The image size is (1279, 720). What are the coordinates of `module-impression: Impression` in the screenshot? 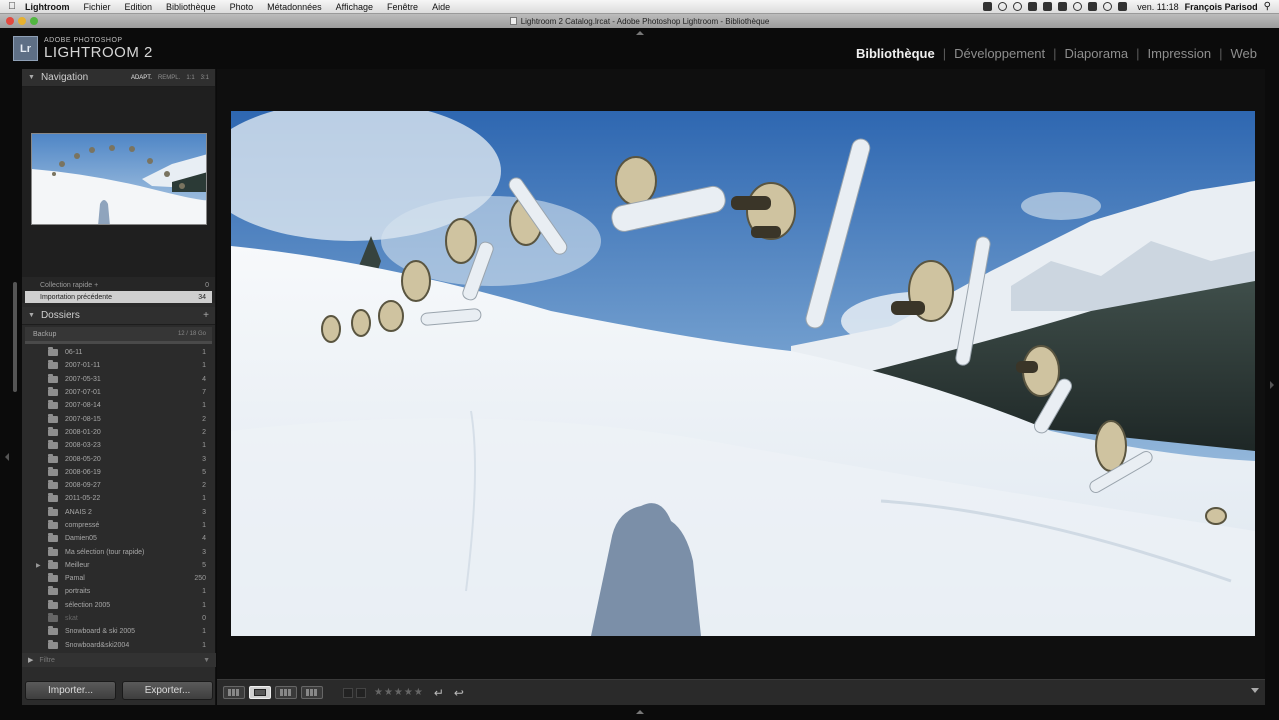 It's located at (1180, 53).